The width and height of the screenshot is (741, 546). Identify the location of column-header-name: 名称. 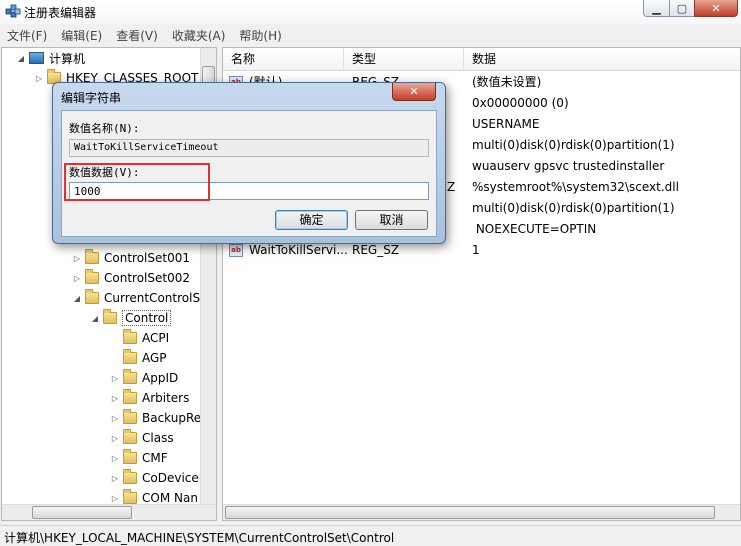
(283, 59).